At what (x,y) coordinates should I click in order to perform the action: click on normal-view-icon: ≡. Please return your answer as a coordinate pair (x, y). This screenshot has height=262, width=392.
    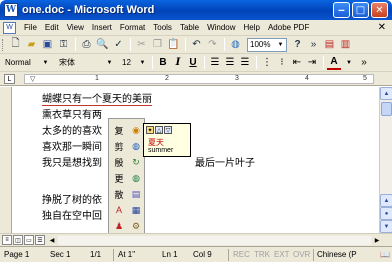
    Looking at the image, I should click on (7, 240).